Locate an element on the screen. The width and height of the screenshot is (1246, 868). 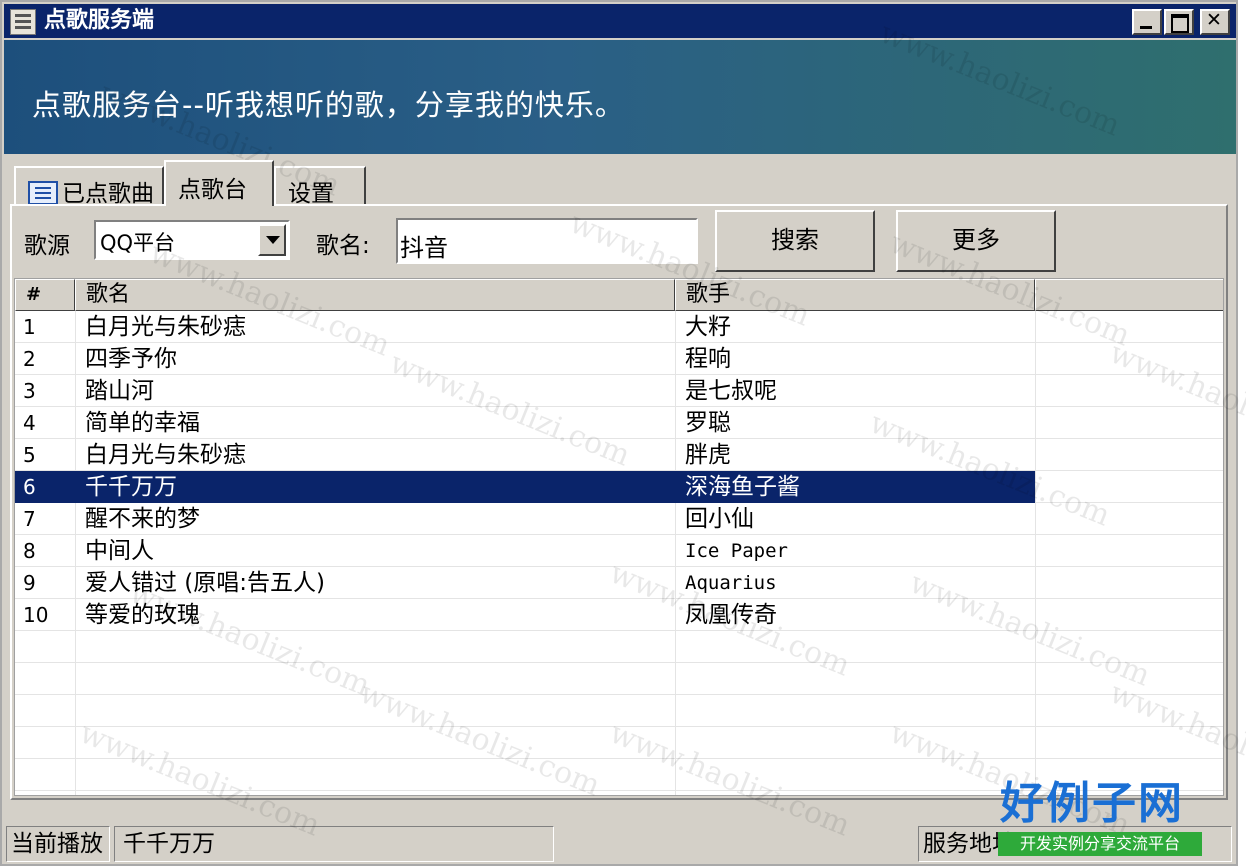
singer-cell: 罗聪 is located at coordinates (708, 423).